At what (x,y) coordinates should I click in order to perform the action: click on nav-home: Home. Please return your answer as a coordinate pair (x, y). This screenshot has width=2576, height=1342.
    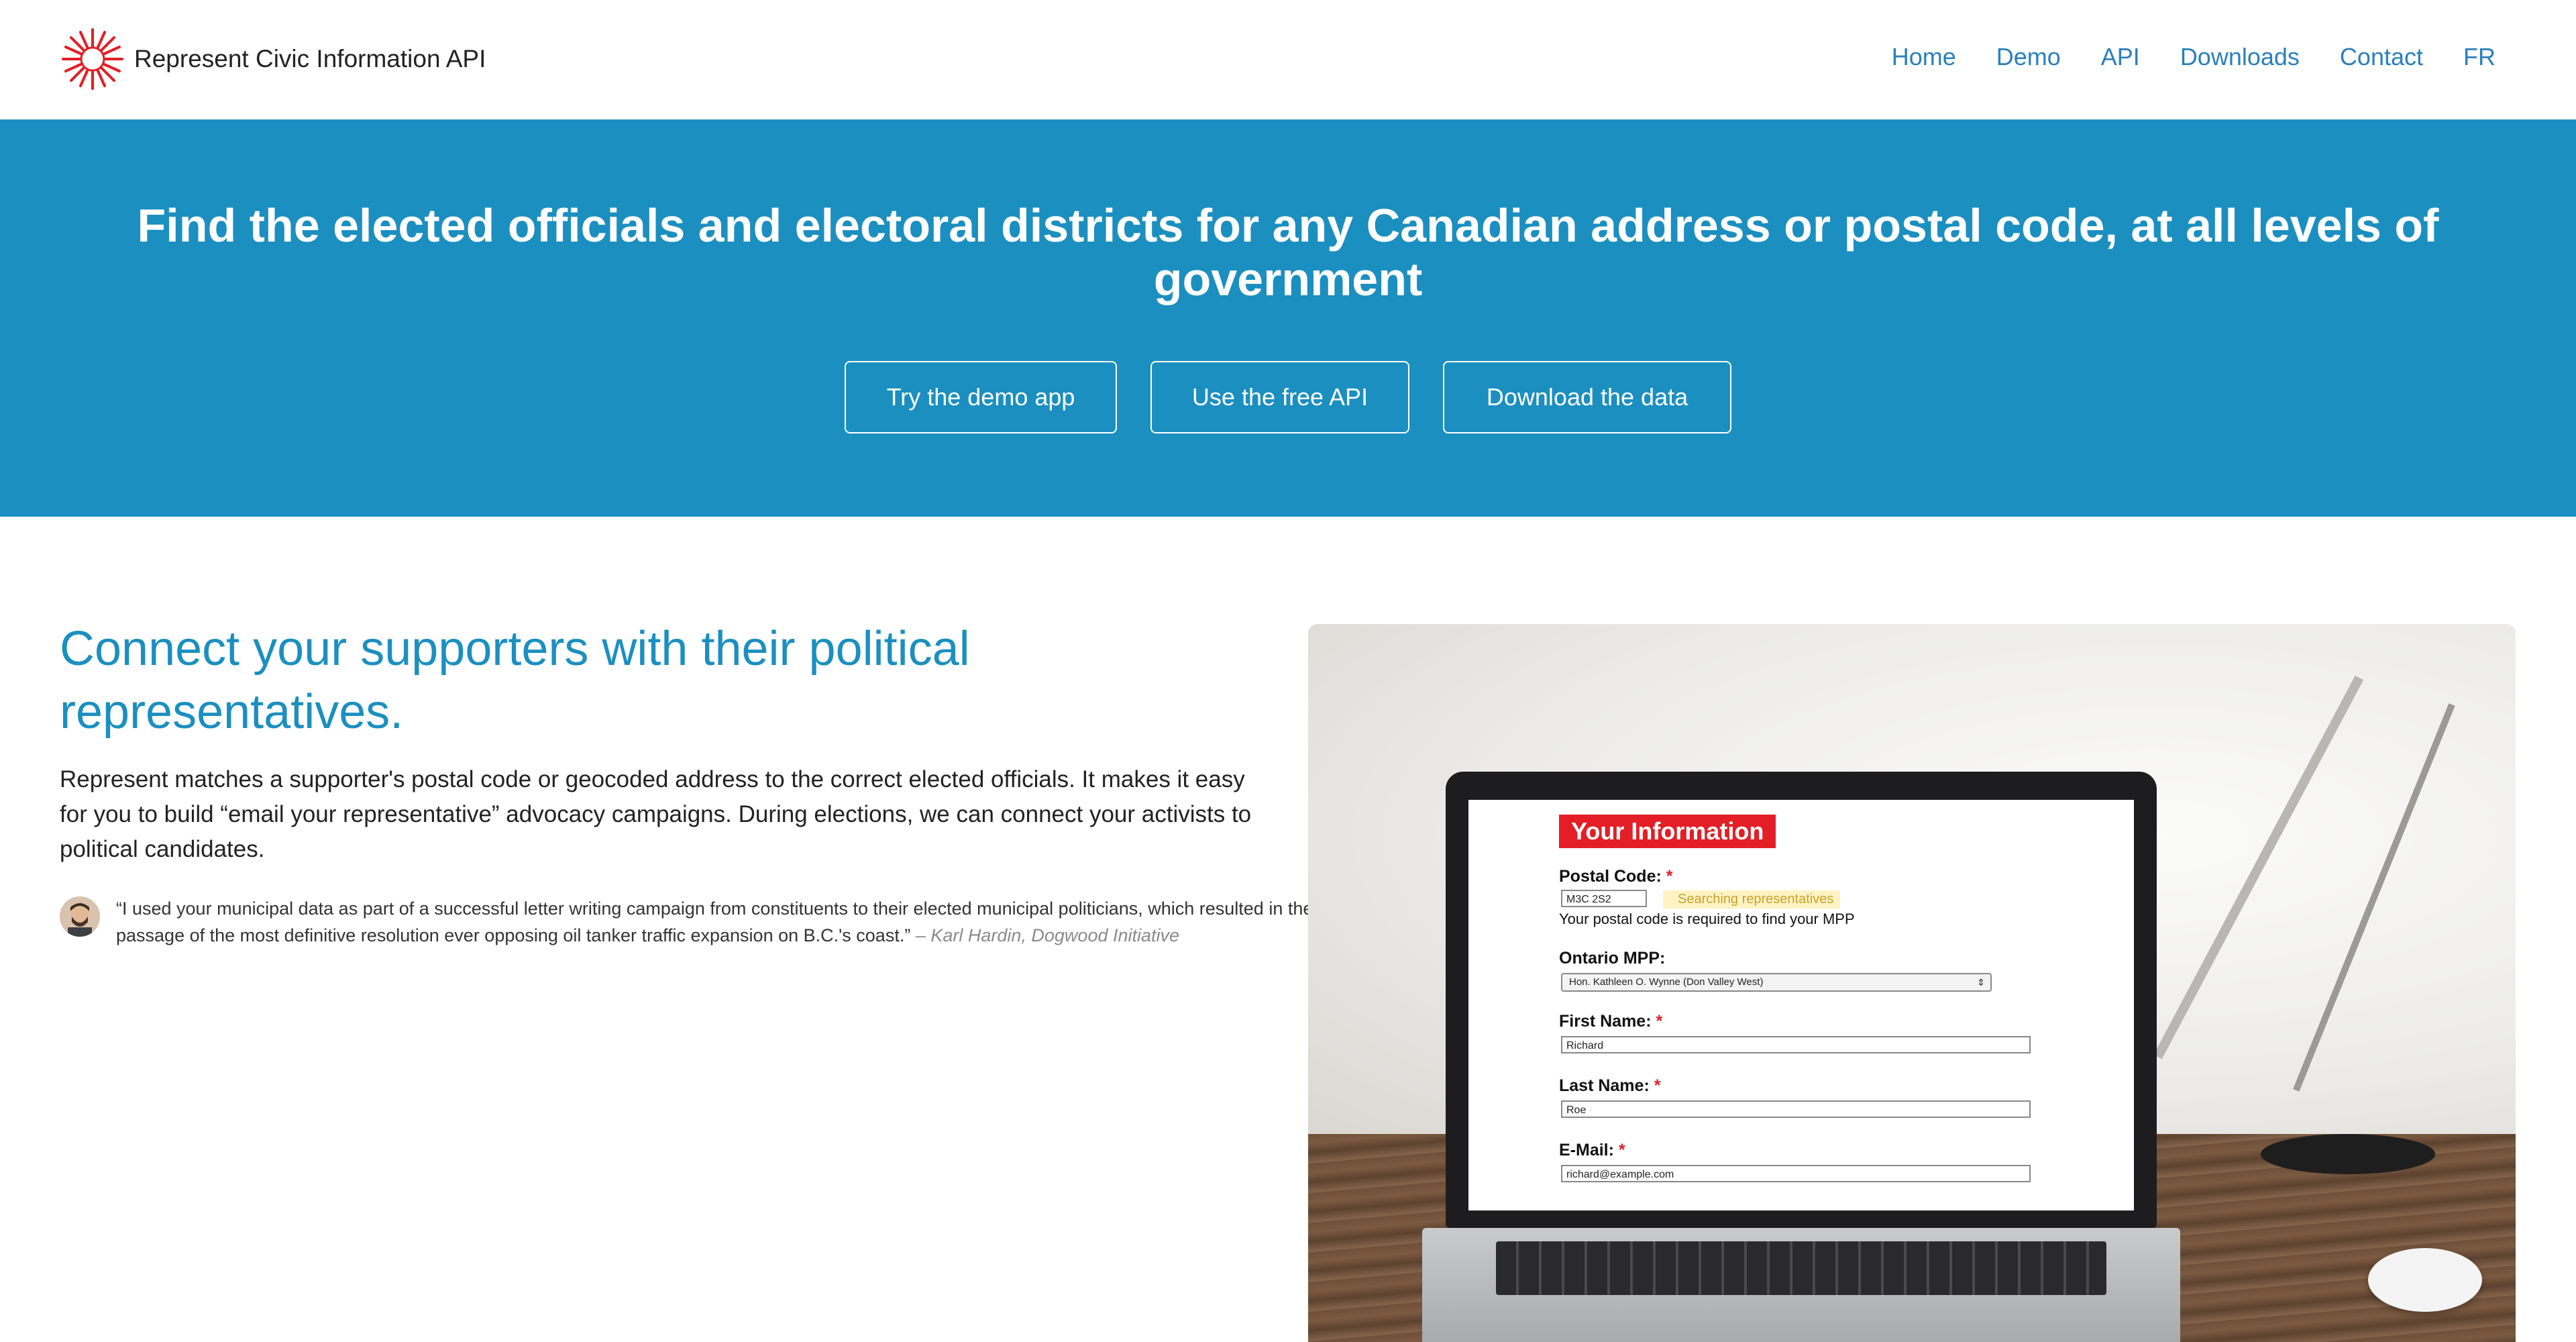
    Looking at the image, I should click on (1924, 57).